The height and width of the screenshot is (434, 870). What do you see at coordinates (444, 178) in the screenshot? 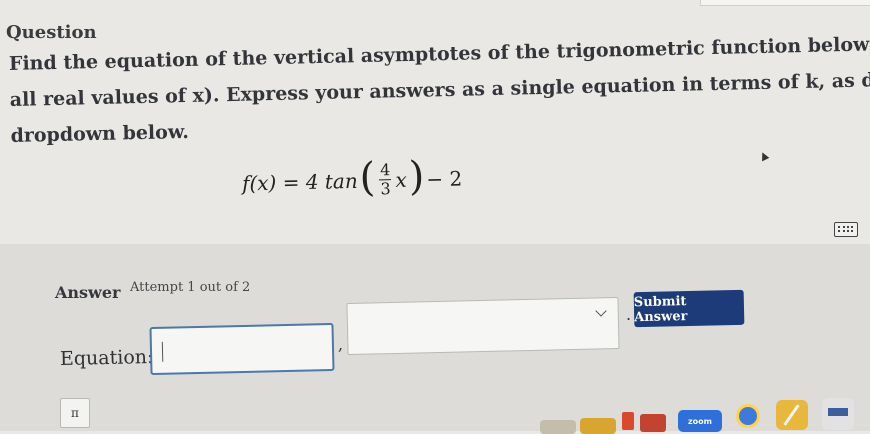
I see `formula-tail: − 2` at bounding box center [444, 178].